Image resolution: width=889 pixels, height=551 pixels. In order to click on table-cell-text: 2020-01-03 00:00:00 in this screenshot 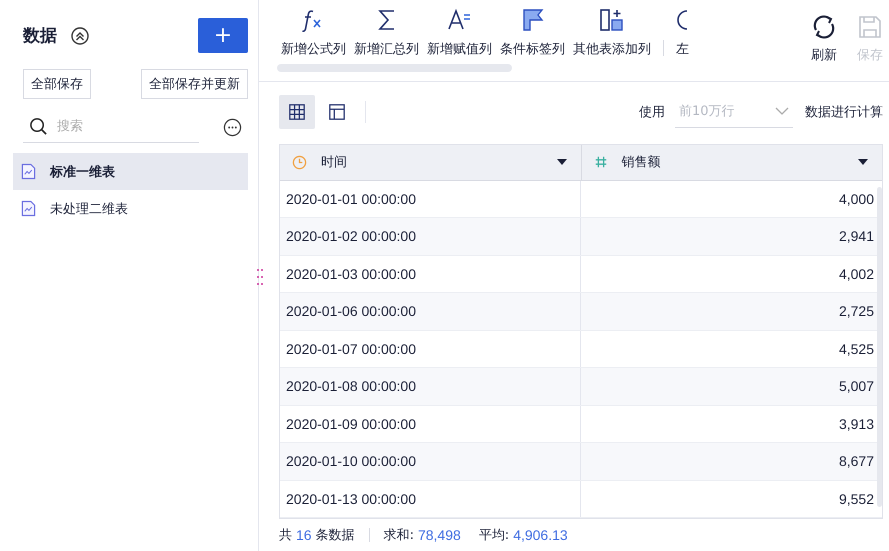, I will do `click(351, 274)`.